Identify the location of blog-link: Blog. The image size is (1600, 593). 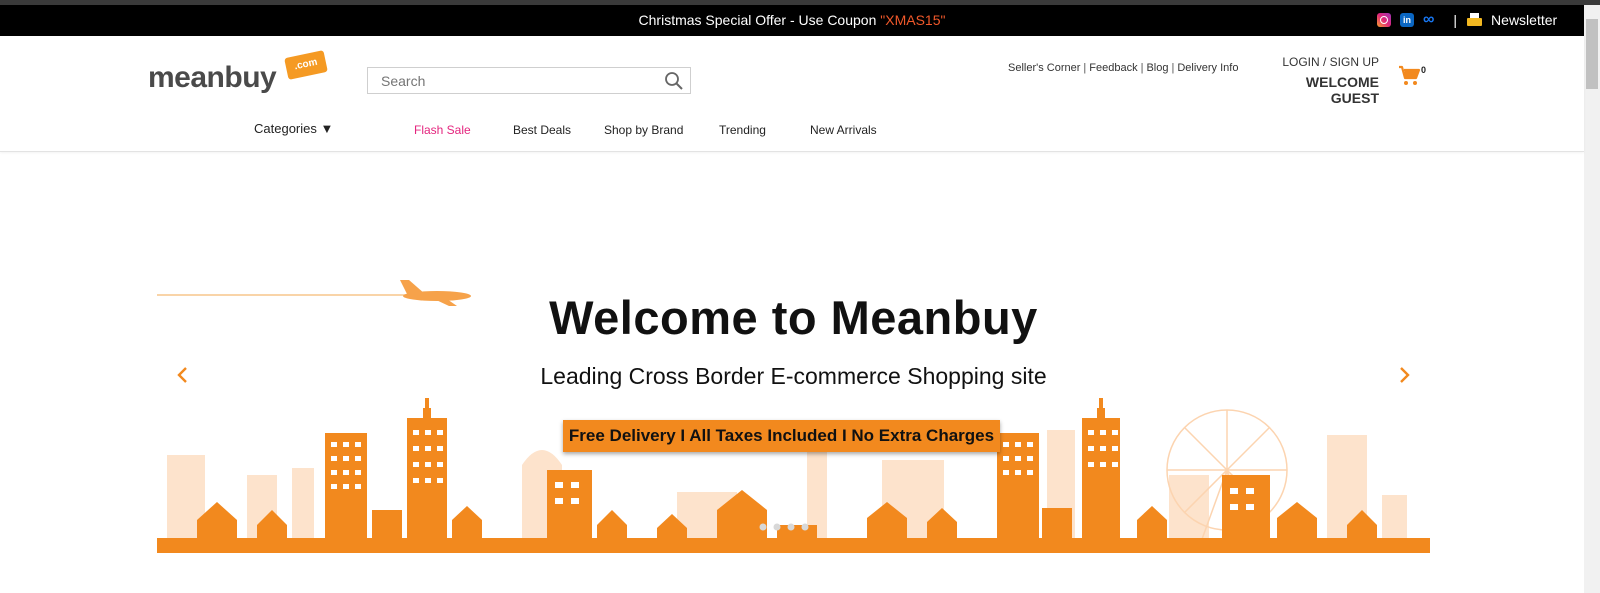
(1157, 68).